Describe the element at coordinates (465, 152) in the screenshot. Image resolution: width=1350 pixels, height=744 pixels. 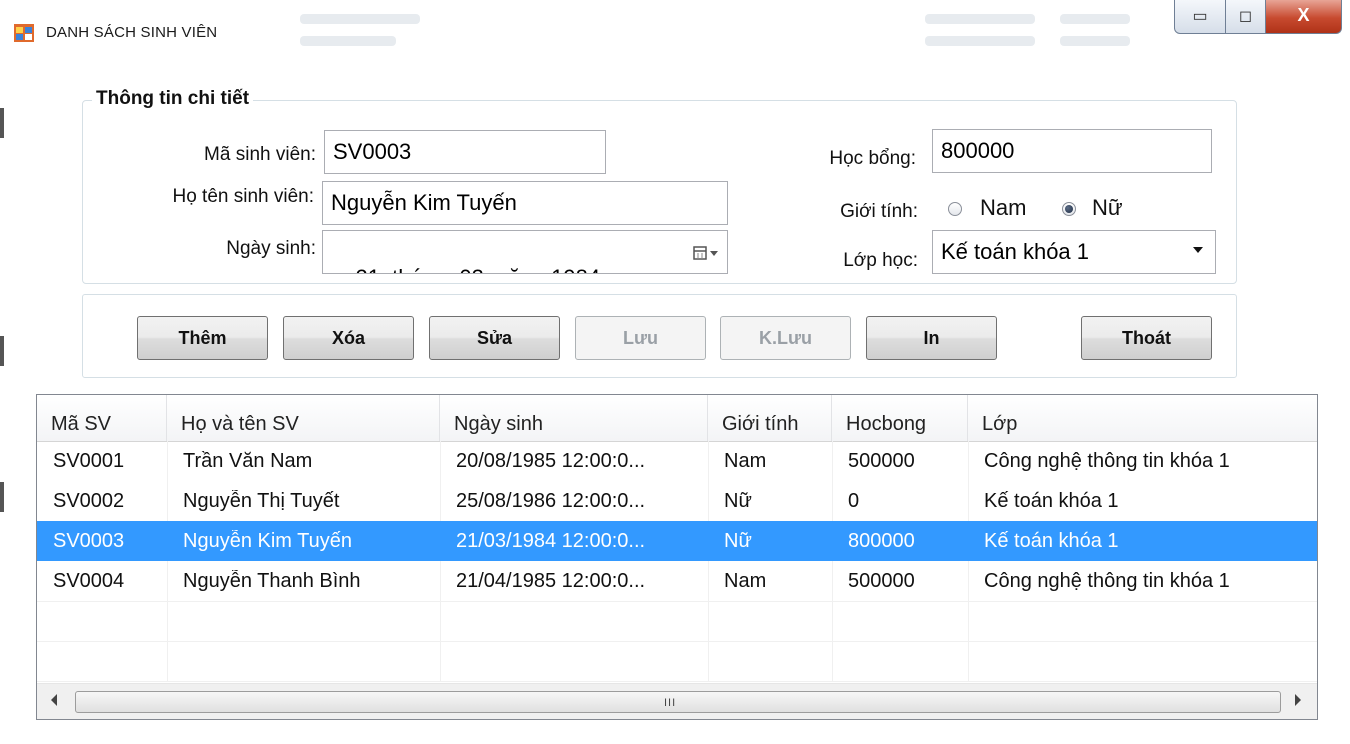
I see `student-id-input: SV0003` at that location.